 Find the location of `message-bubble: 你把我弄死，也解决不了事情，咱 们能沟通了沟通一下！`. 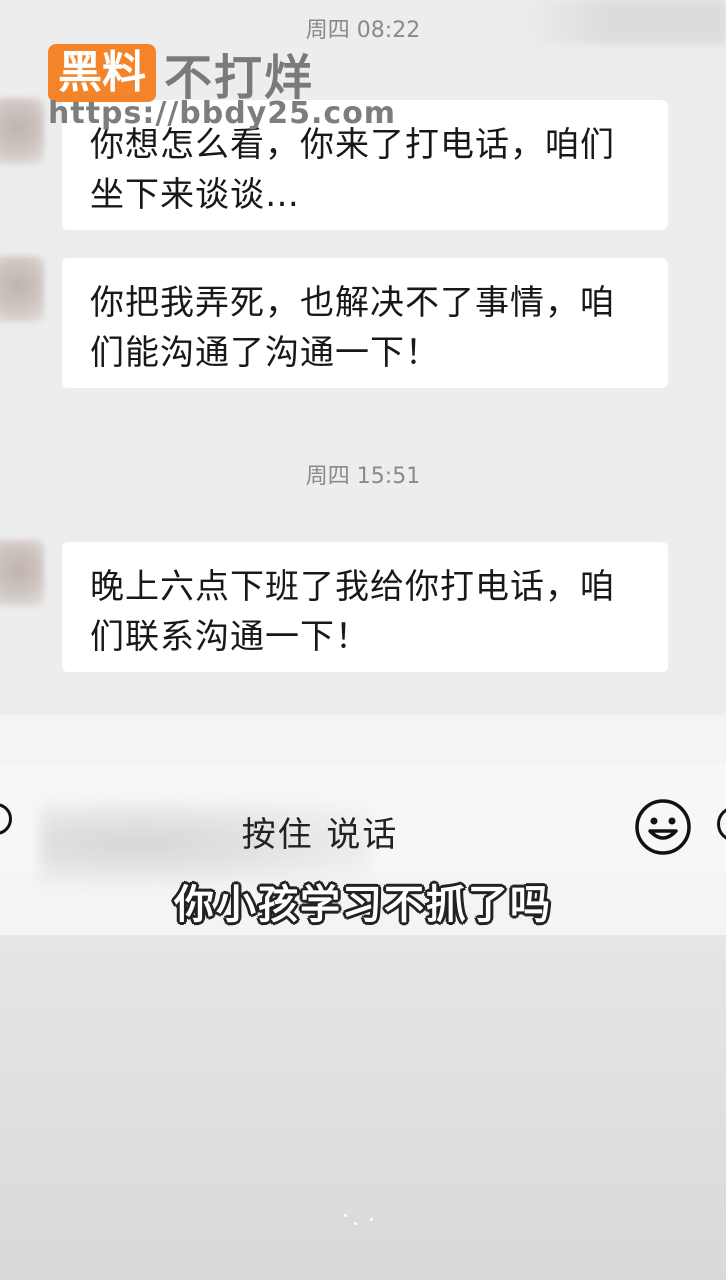

message-bubble: 你把我弄死，也解决不了事情，咱 们能沟通了沟通一下！ is located at coordinates (365, 323).